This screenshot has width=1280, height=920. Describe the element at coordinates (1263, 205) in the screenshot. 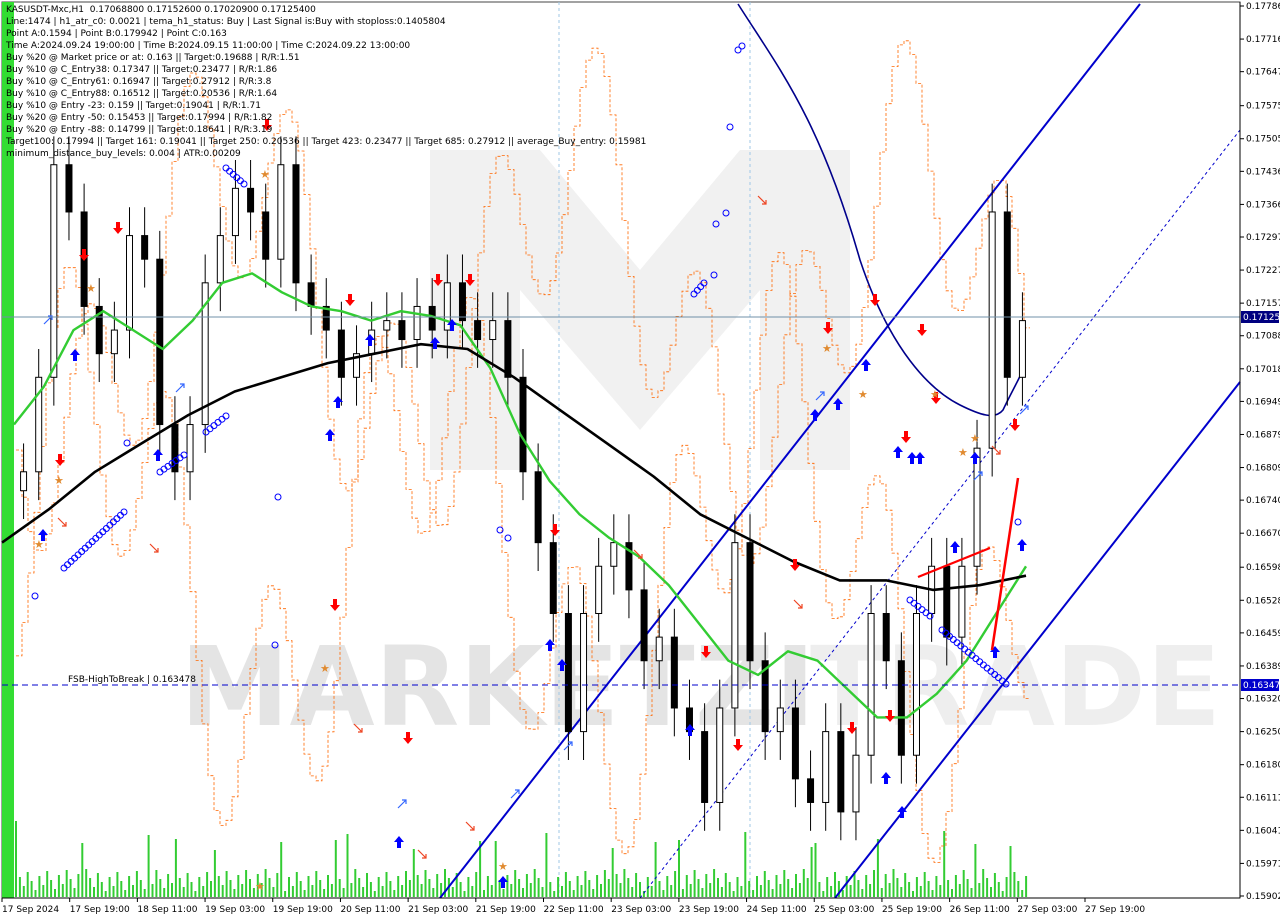

I see `price-tick-label: 0.17366` at that location.